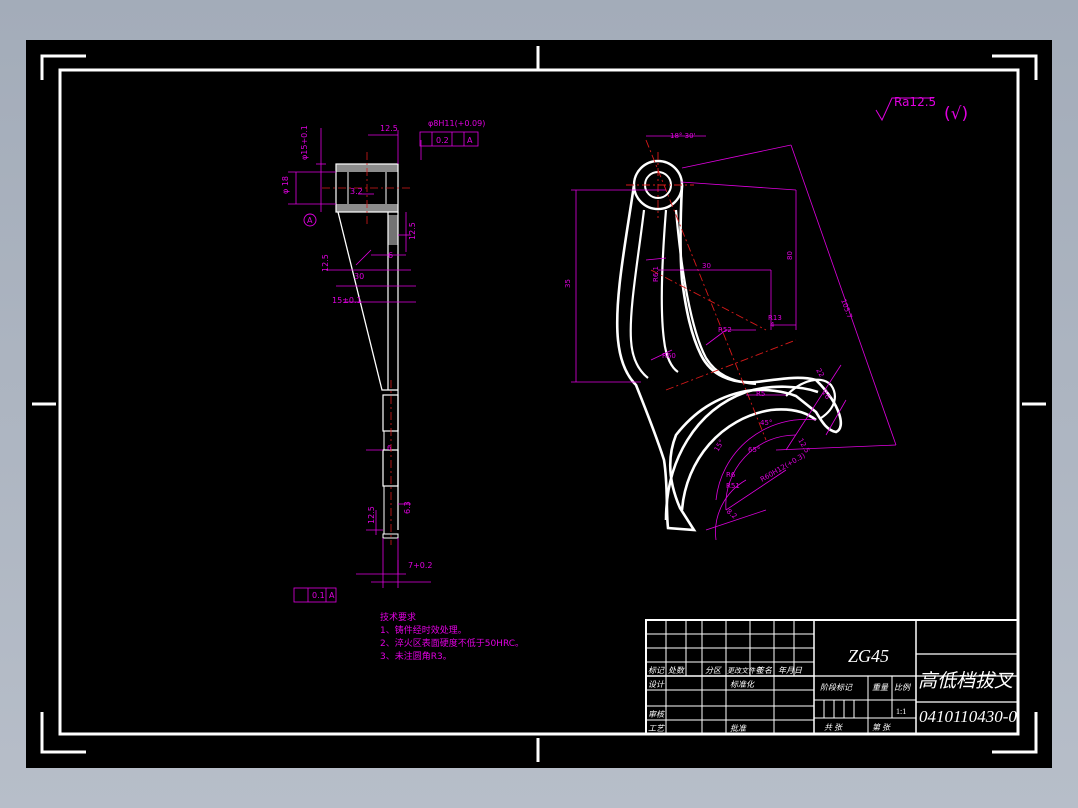 This screenshot has height=808, width=1078. I want to click on svg-text: ZG45, so click(868, 656).